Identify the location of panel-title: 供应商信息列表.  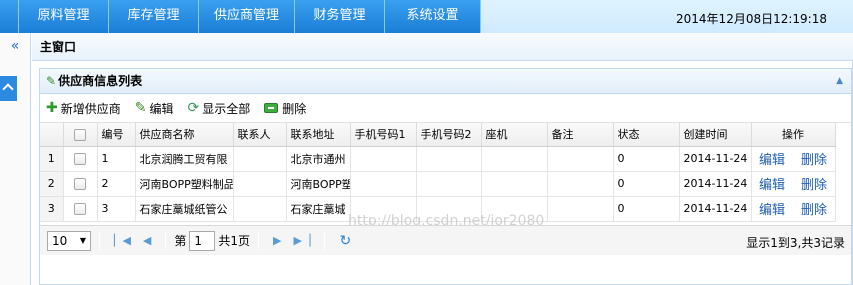
(100, 81).